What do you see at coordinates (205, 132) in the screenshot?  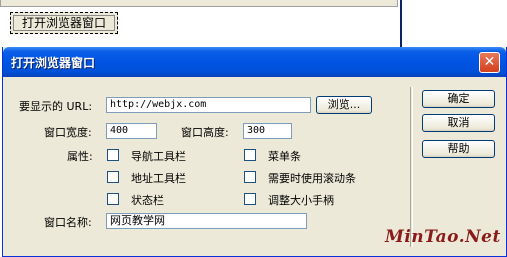 I see `window-height-label: 窗口高度:` at bounding box center [205, 132].